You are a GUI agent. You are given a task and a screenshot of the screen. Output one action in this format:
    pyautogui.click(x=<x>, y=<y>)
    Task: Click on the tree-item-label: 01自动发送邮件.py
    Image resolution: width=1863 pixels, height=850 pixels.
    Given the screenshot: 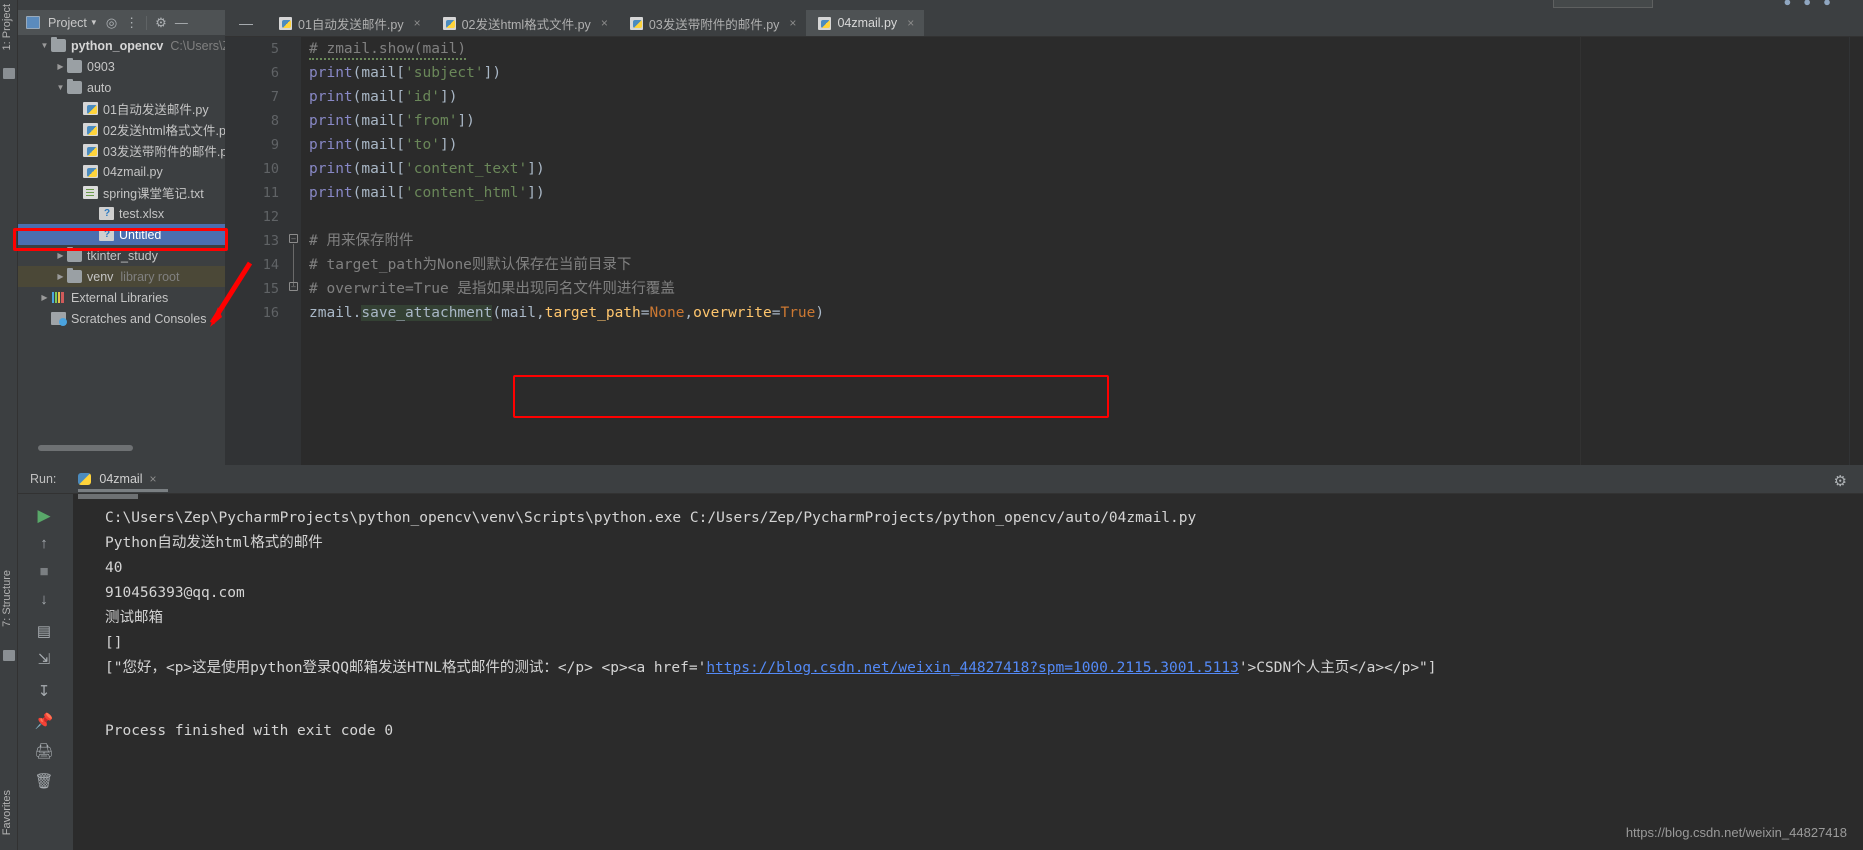 What is the action you would take?
    pyautogui.click(x=156, y=110)
    